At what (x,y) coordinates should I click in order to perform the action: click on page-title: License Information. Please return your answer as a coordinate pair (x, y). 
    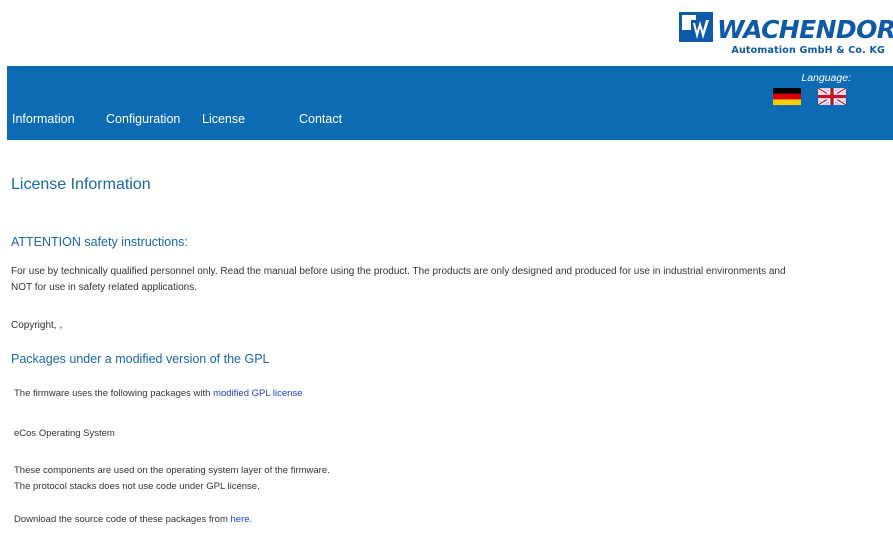
    Looking at the image, I should click on (81, 184).